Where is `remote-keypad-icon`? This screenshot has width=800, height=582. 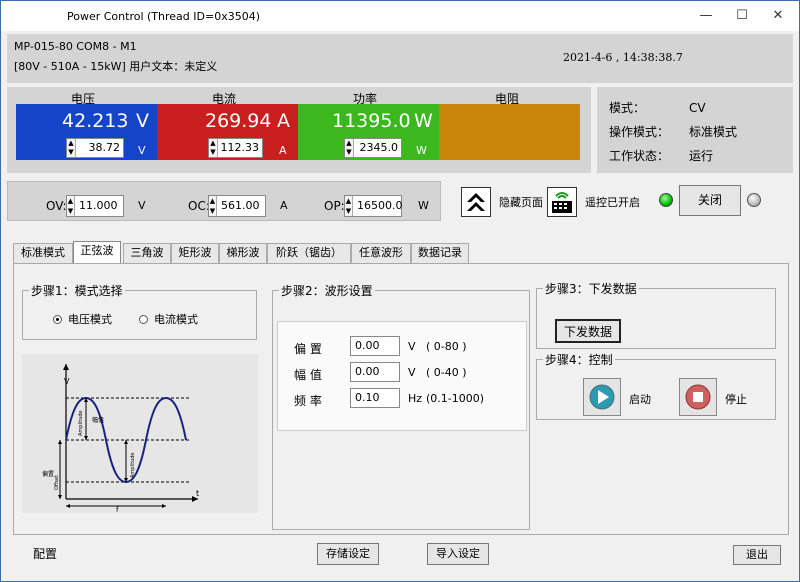 remote-keypad-icon is located at coordinates (562, 202).